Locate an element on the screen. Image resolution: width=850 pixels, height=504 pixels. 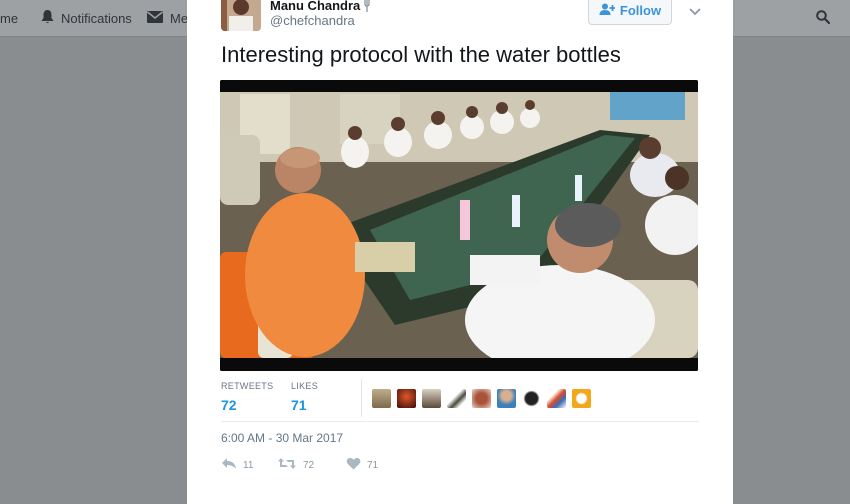
like-button: 71 is located at coordinates (362, 465).